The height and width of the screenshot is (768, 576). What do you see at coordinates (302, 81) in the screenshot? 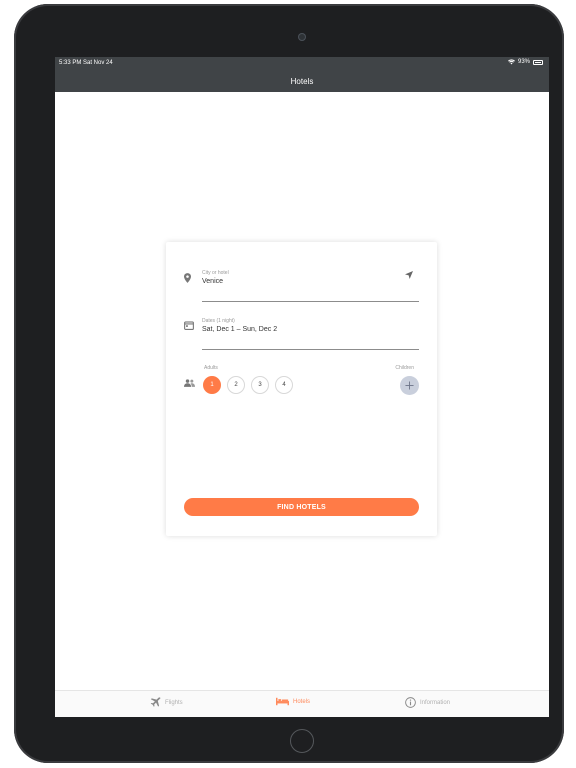
I see `page-title: Hotels` at bounding box center [302, 81].